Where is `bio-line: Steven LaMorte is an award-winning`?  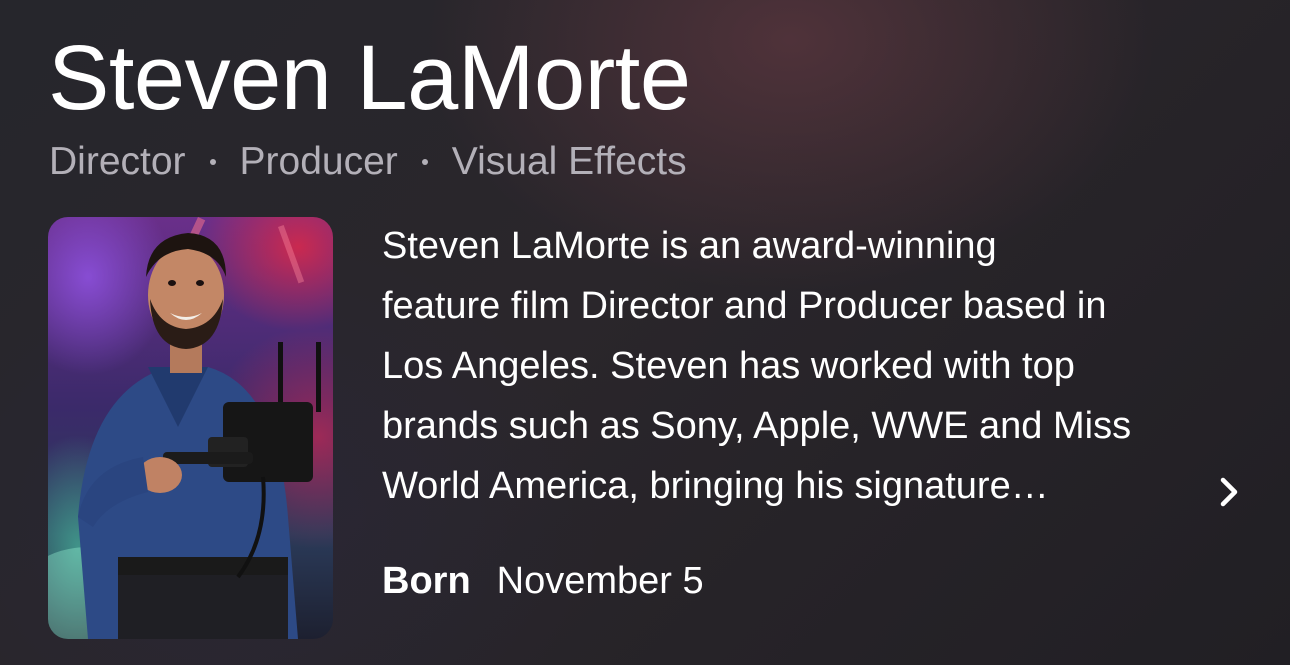 bio-line: Steven LaMorte is an award-winning is located at coordinates (689, 246).